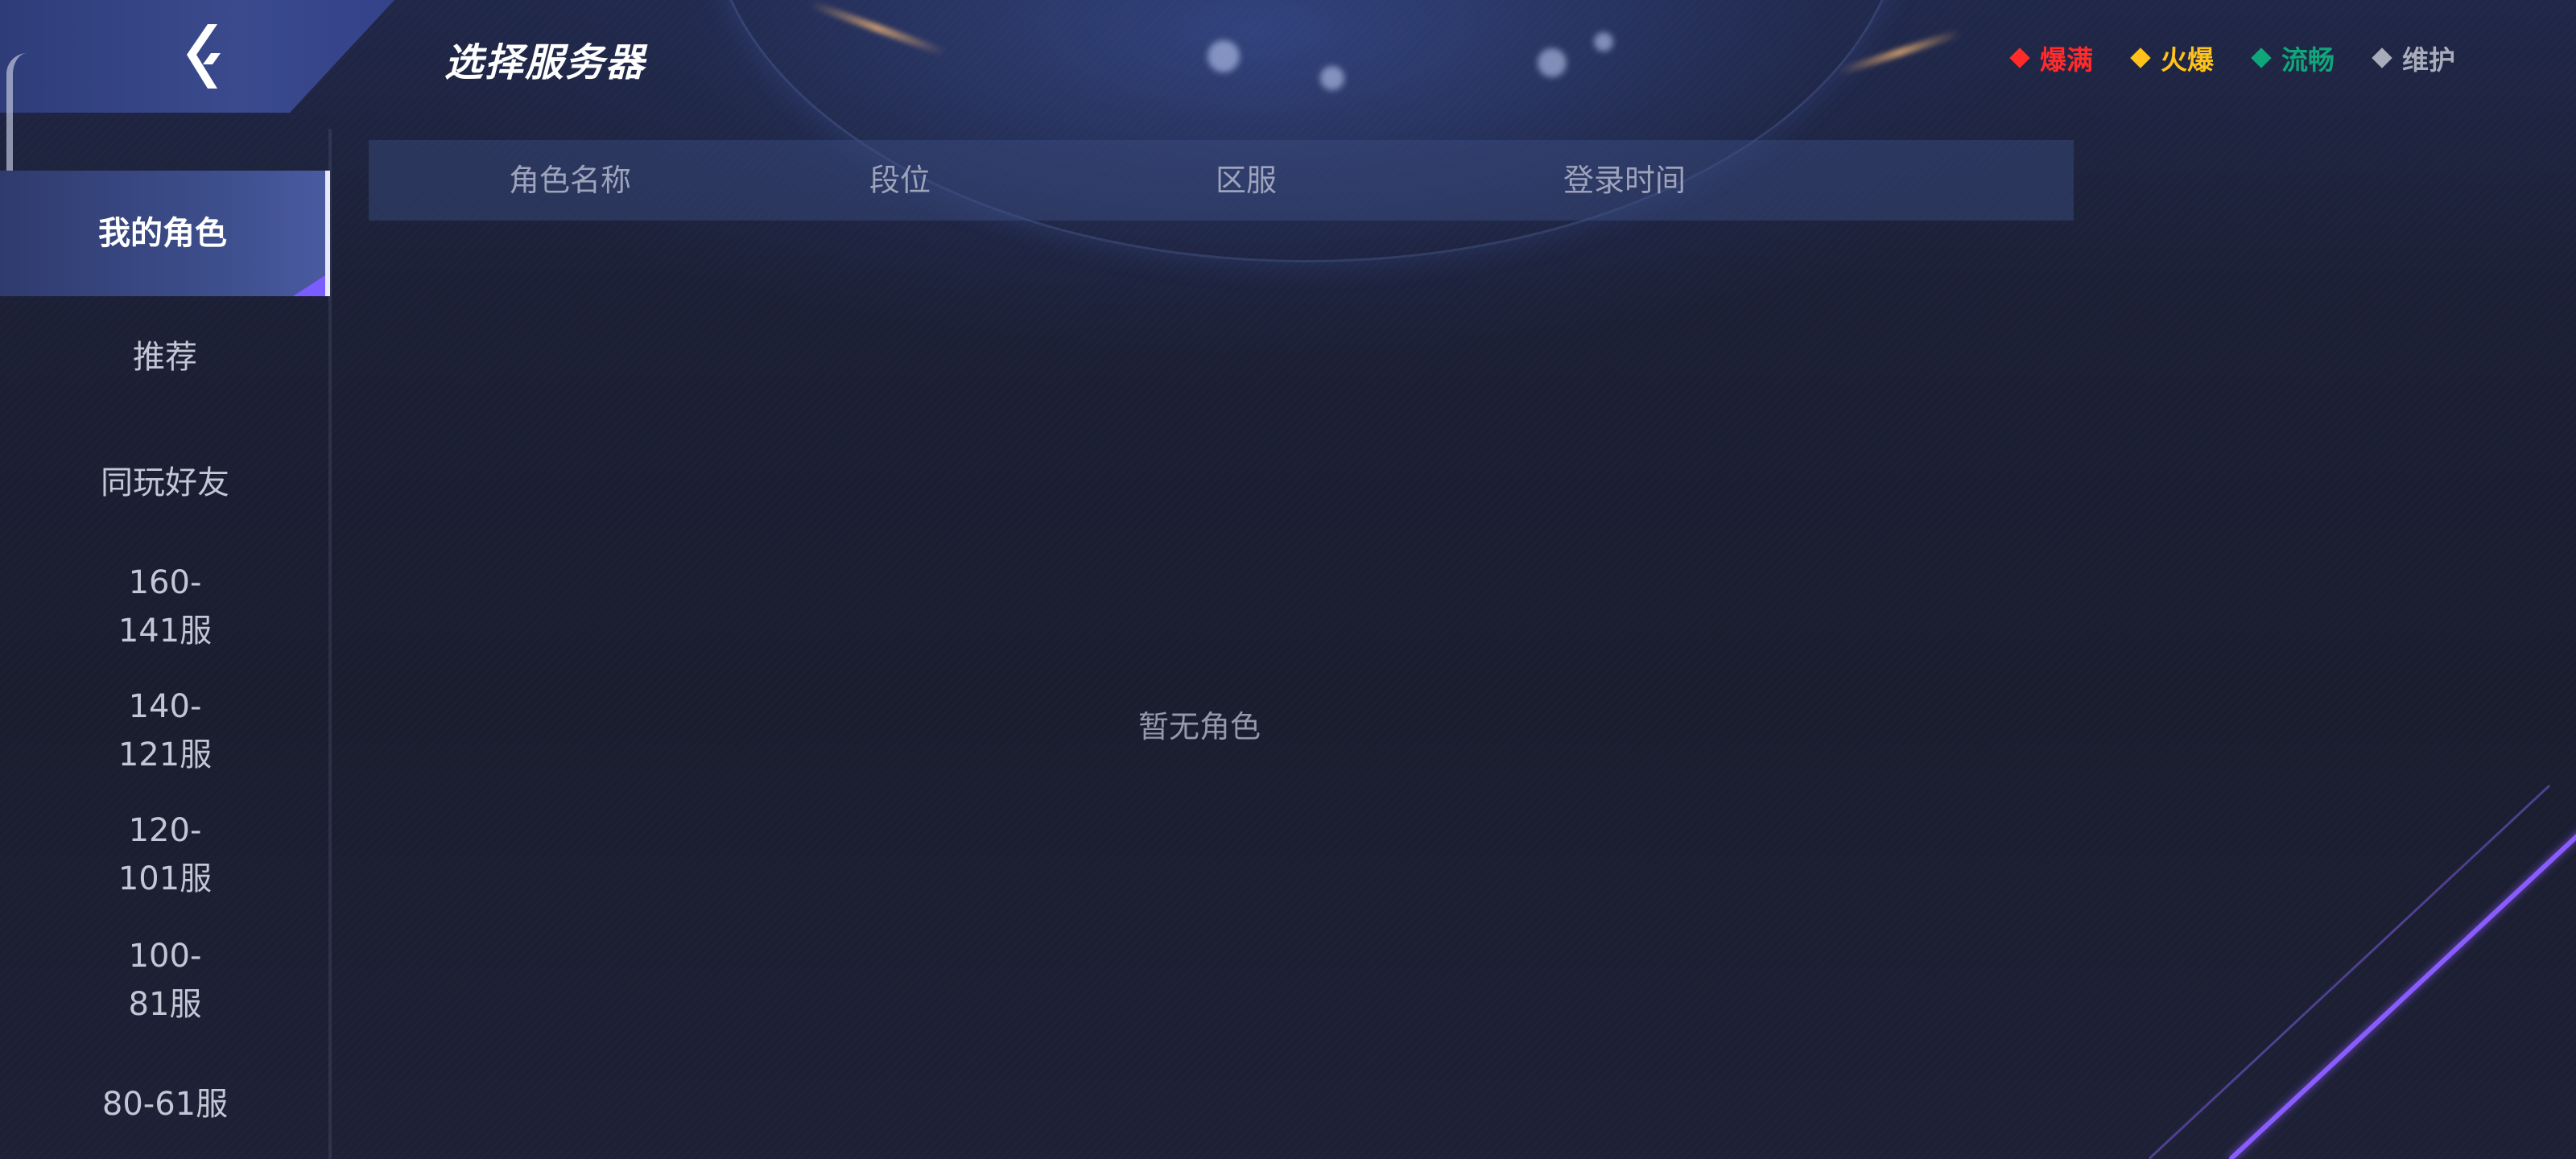  What do you see at coordinates (1624, 180) in the screenshot?
I see `column-header-login-time: 登录时间` at bounding box center [1624, 180].